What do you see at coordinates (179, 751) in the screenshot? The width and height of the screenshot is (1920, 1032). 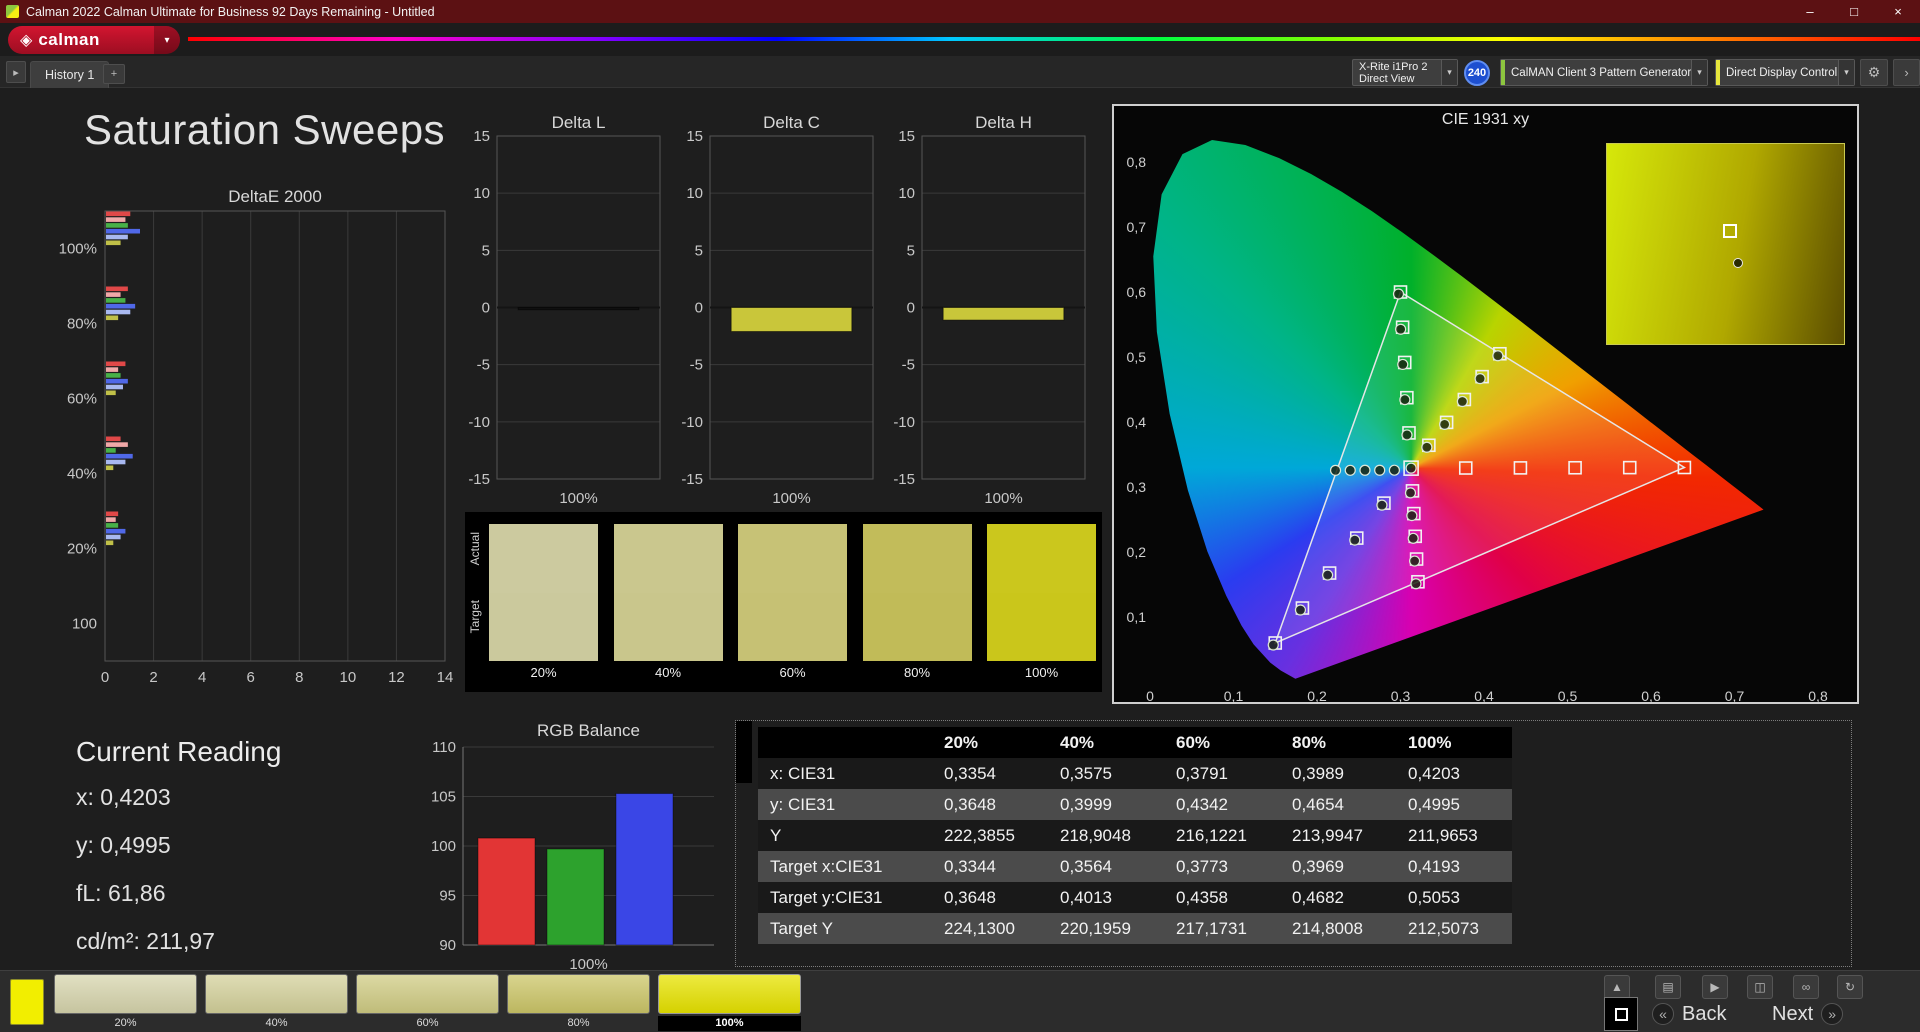 I see `current-reading-title: Current Reading` at bounding box center [179, 751].